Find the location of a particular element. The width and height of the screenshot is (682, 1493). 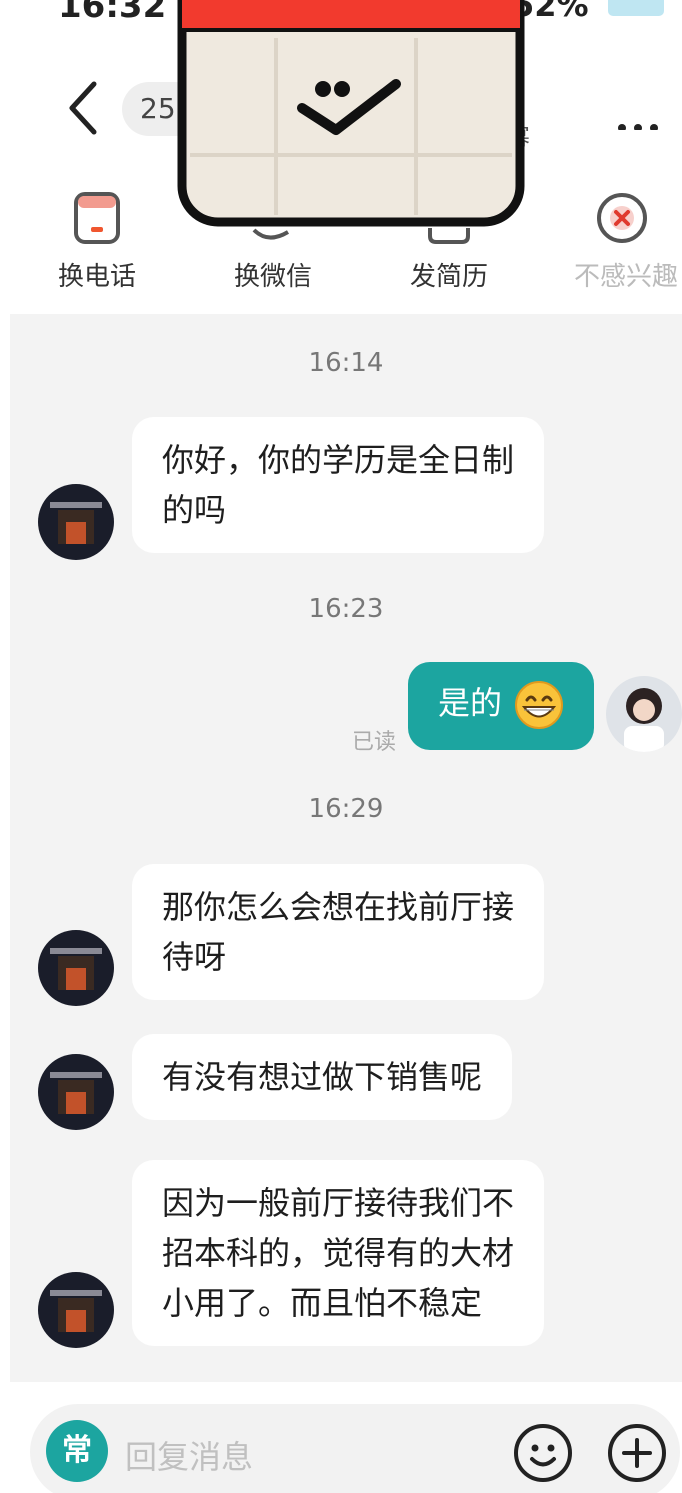

chat-timestamp: 16:23 is located at coordinates (346, 609).